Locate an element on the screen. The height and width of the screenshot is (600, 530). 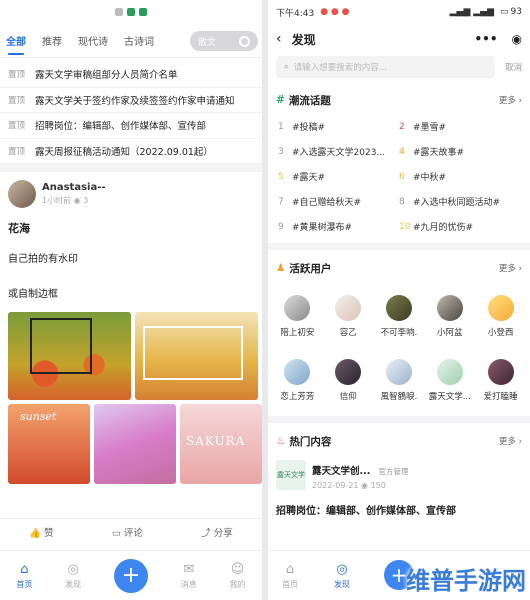
user-item: 陪上初安 is located at coordinates (297, 316).